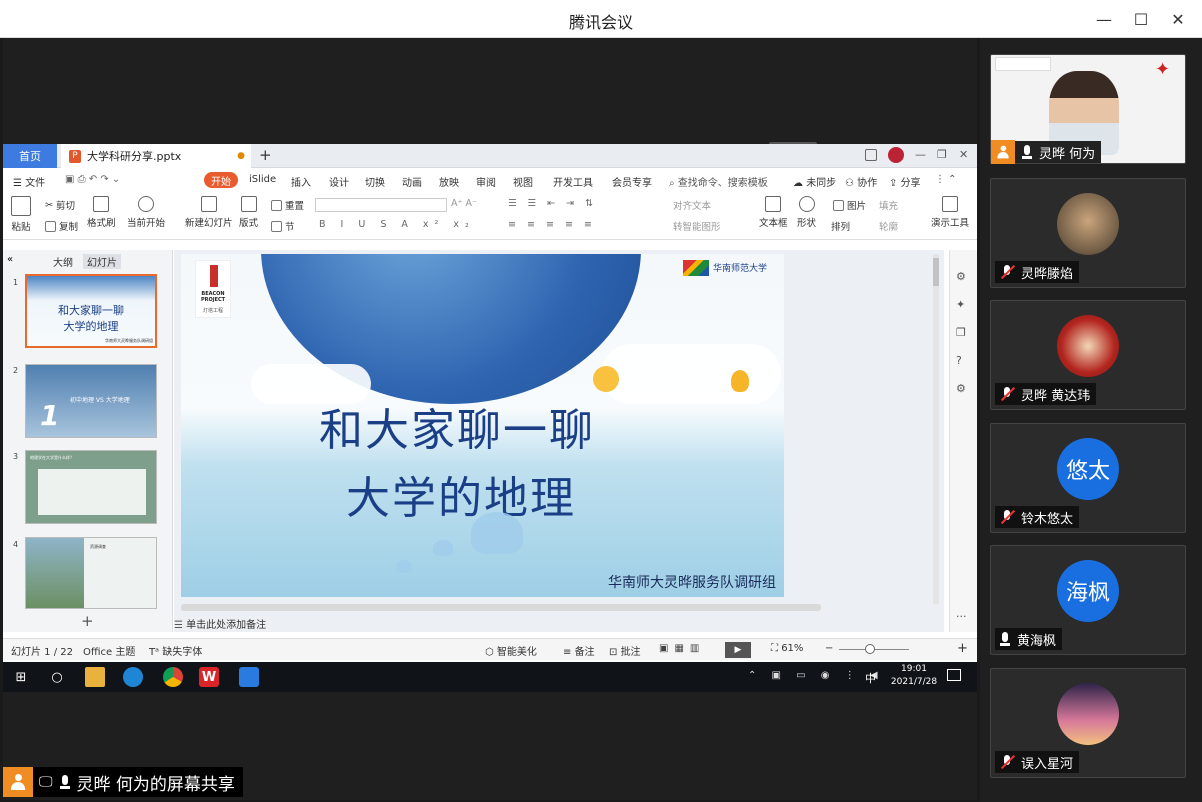  What do you see at coordinates (30, 156) in the screenshot?
I see `tab-home: 首页` at bounding box center [30, 156].